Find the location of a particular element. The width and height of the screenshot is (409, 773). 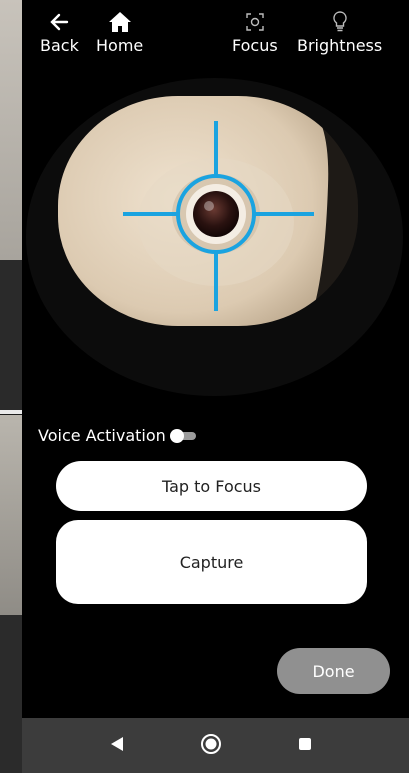

lightbulb-icon is located at coordinates (340, 22).